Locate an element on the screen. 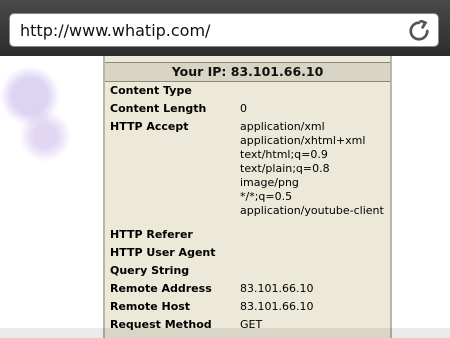 This screenshot has width=450, height=338. row-key: HTTP Accept is located at coordinates (149, 126).